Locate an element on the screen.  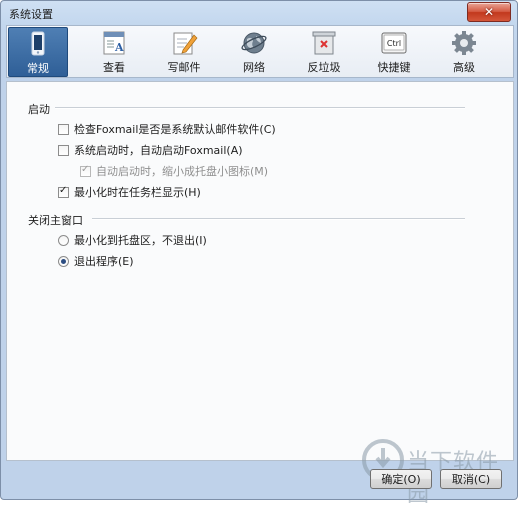
tab-advanced: 高级 is located at coordinates (464, 51).